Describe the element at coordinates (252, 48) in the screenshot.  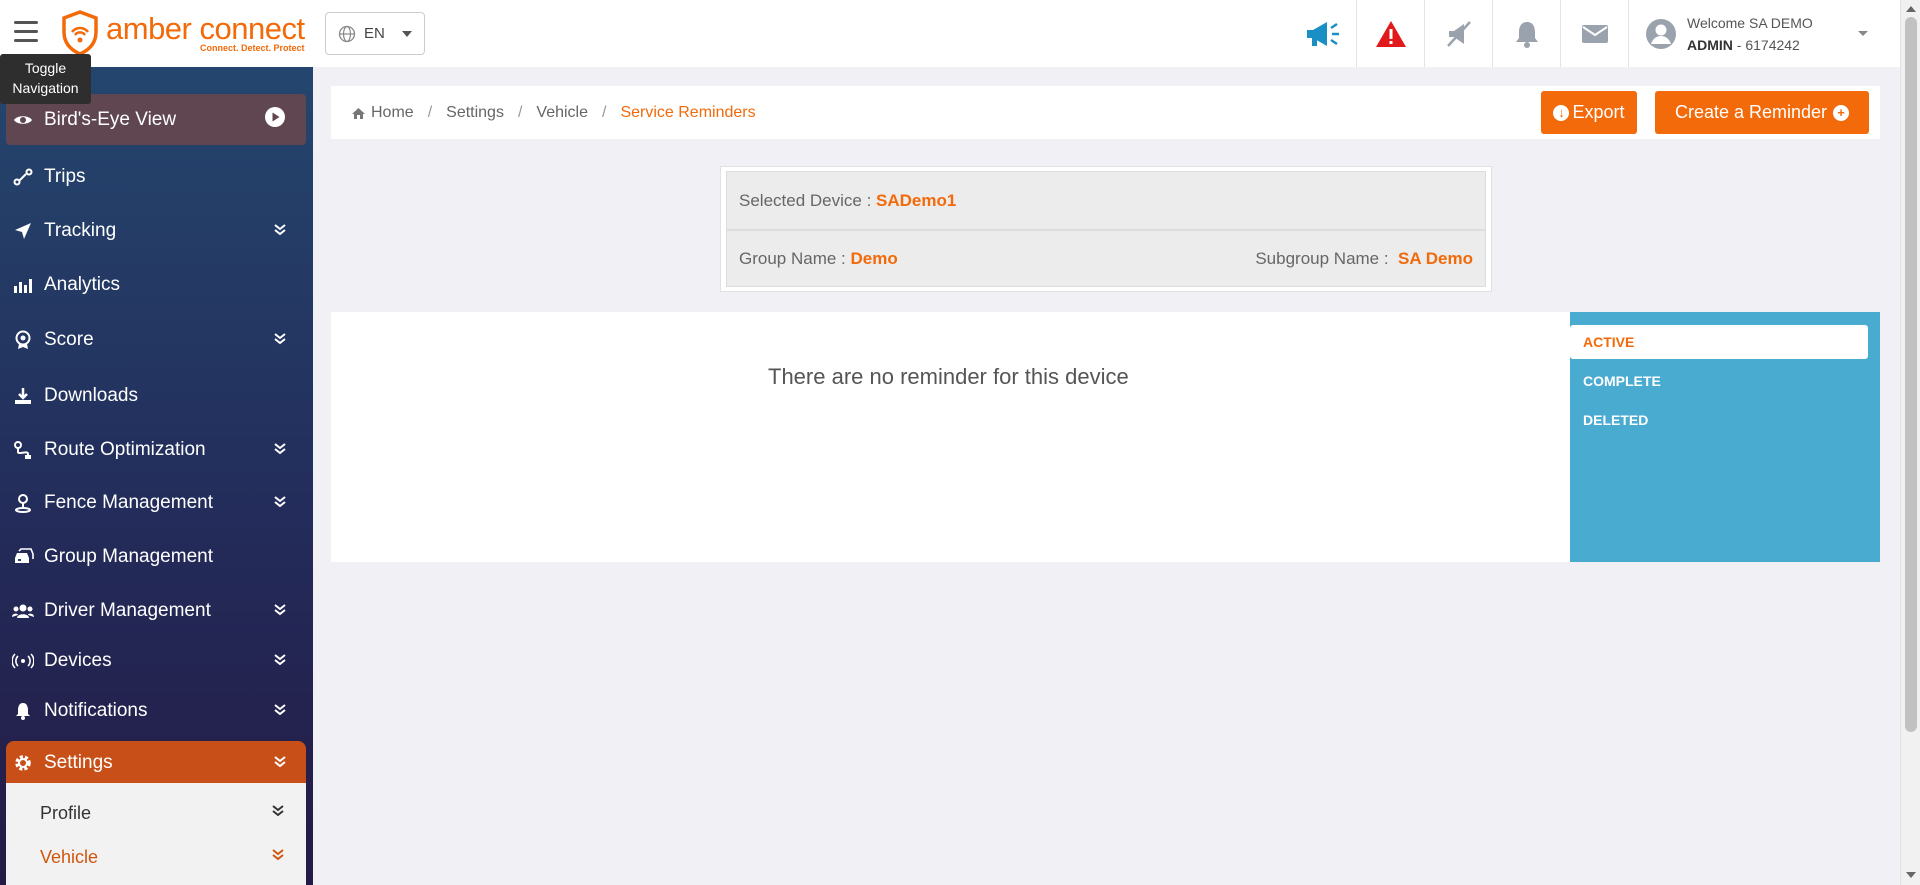
I see `logo-tagline: Connect. Detect. Protect` at that location.